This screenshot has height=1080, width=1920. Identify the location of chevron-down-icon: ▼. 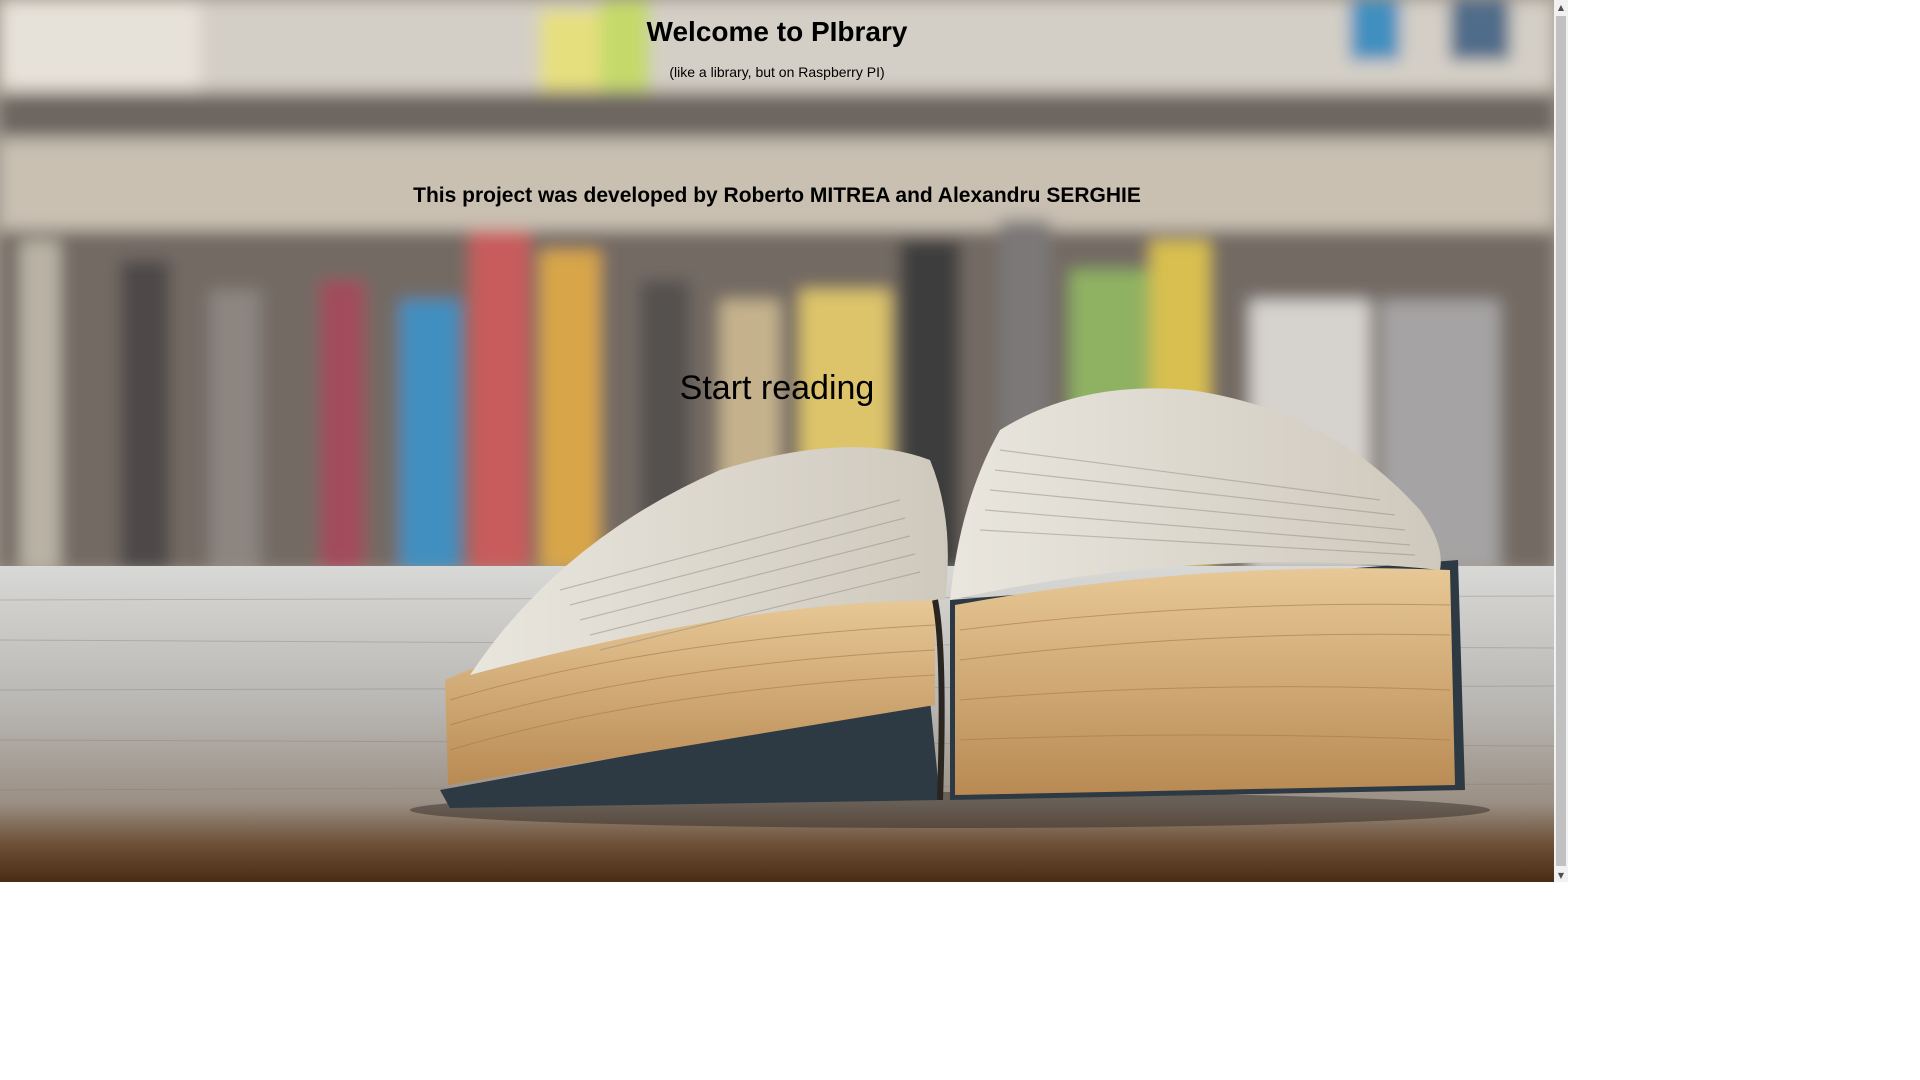
(1561, 875).